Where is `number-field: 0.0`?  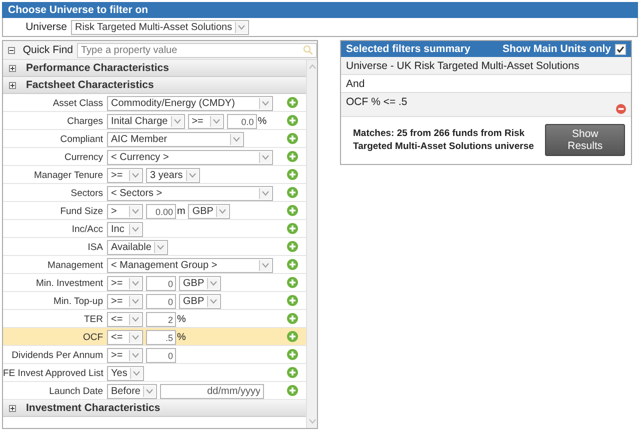
number-field: 0.0 is located at coordinates (241, 121).